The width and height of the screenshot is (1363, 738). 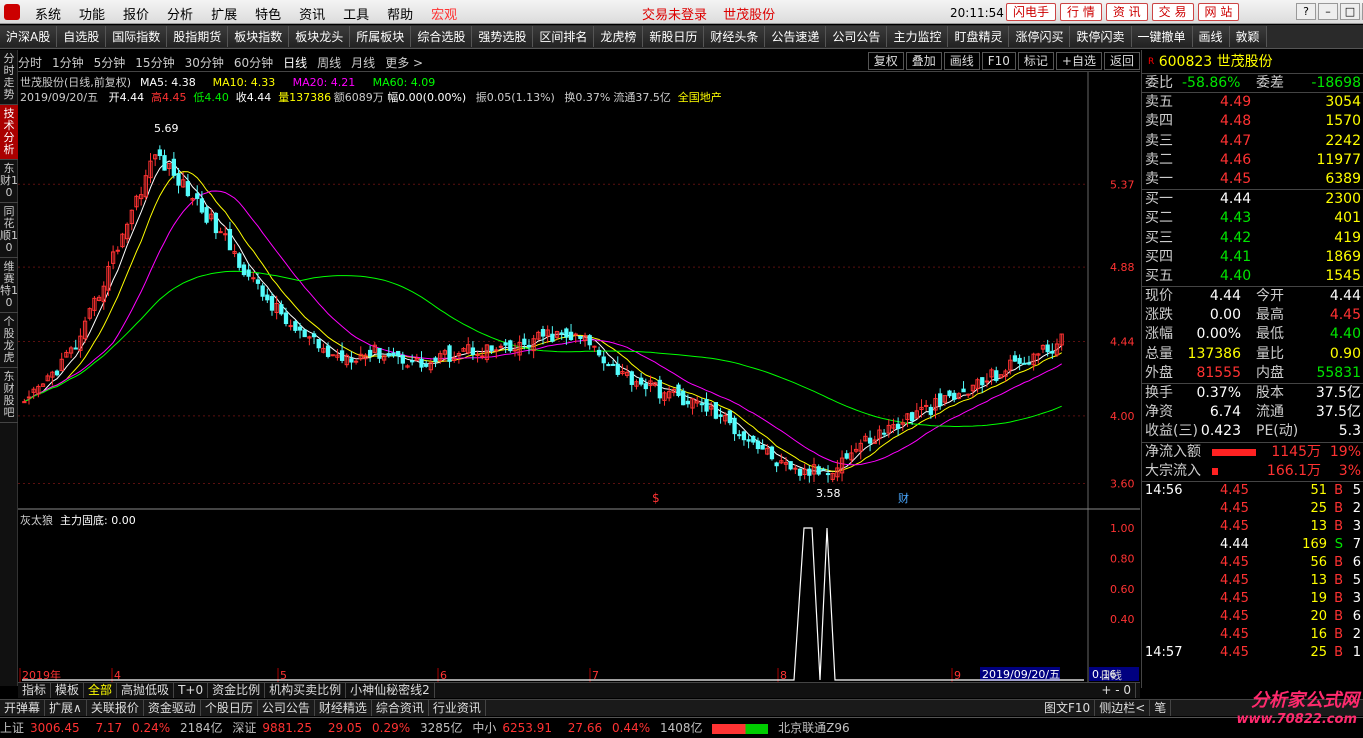 I want to click on period-tab-4: 30分钟, so click(x=204, y=62).